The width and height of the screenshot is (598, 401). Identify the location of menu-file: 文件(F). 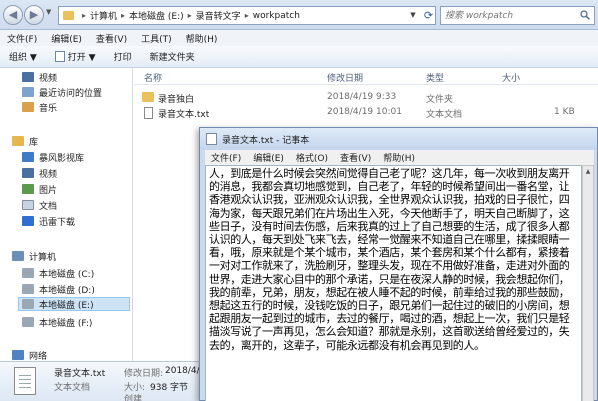
(22, 38).